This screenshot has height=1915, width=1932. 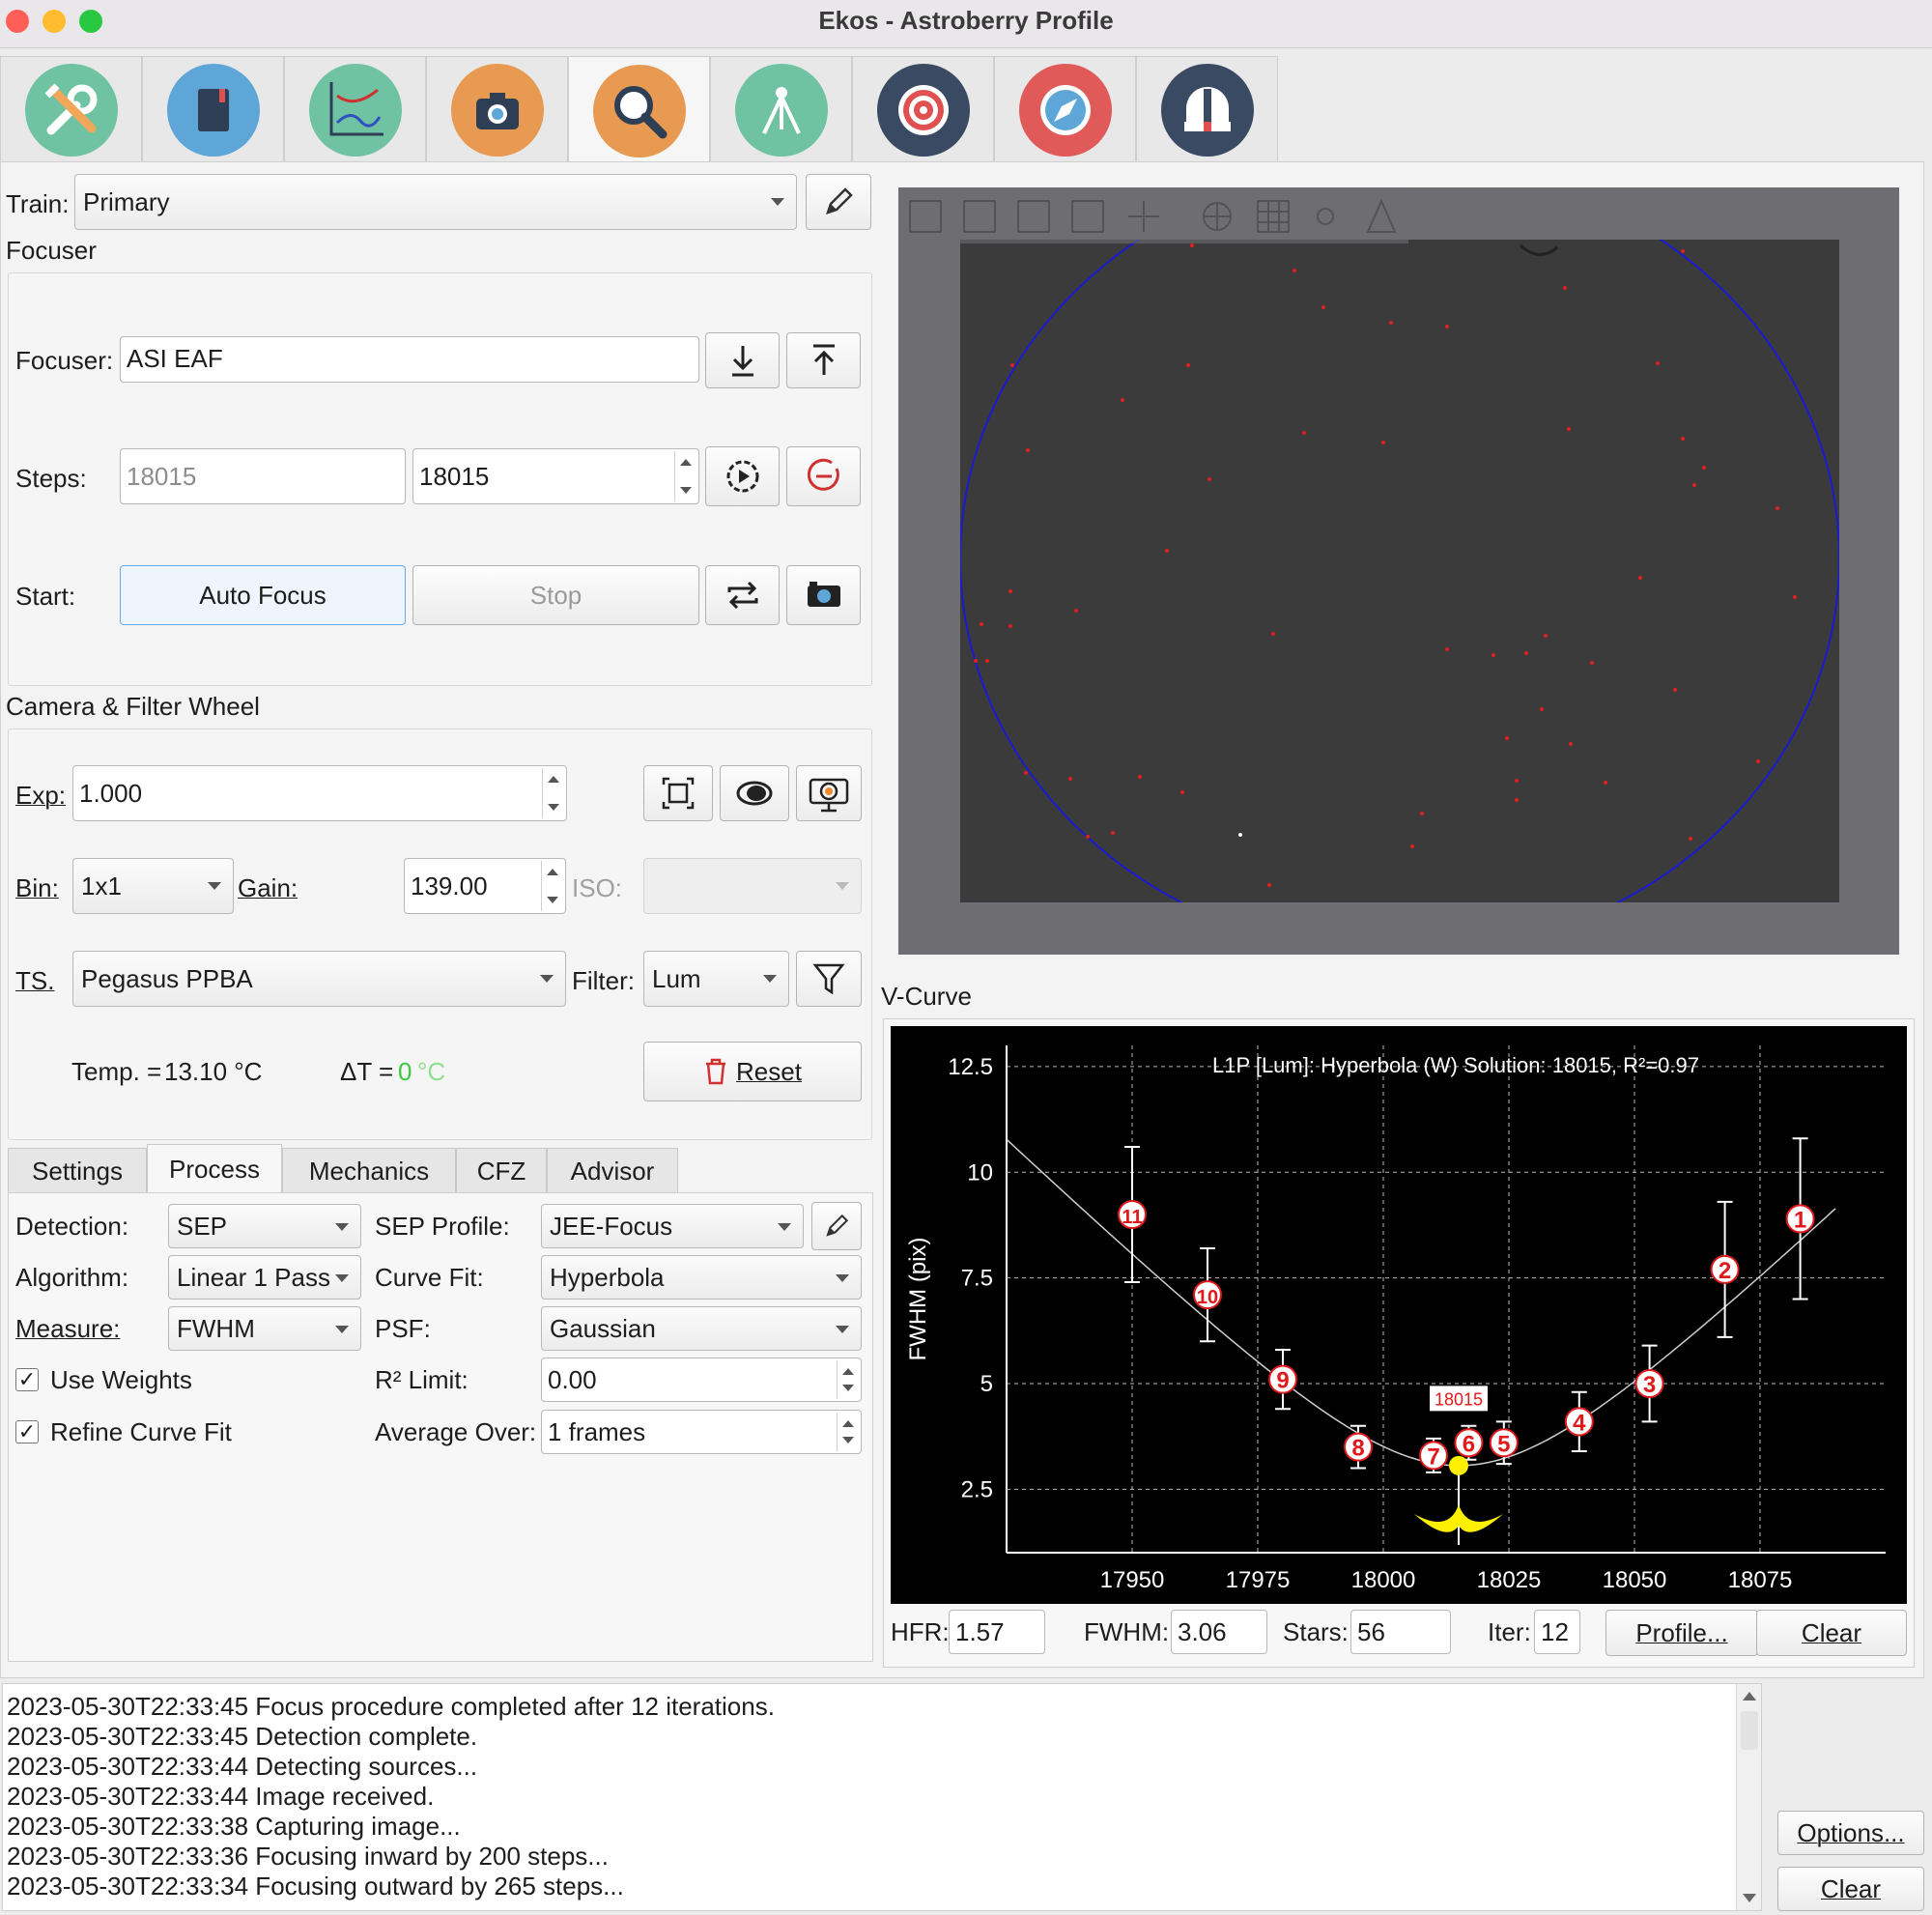 What do you see at coordinates (449, 886) in the screenshot?
I see `gain-value: 139.00` at bounding box center [449, 886].